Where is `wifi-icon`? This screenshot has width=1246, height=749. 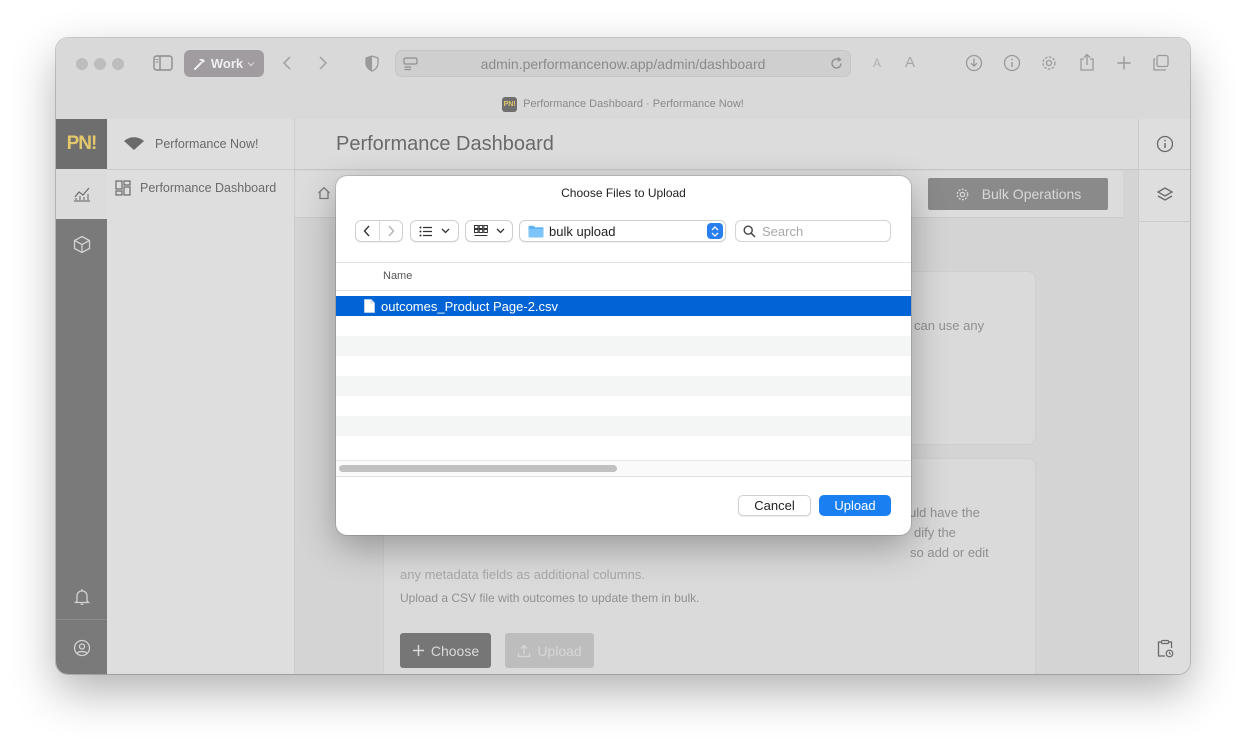
wifi-icon is located at coordinates (134, 143).